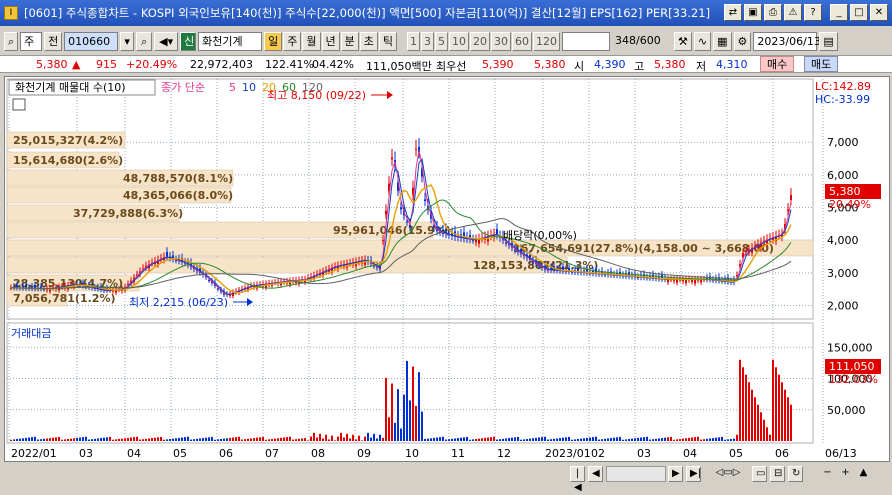  I want to click on arrow-up-icon: ▲, so click(863, 474).